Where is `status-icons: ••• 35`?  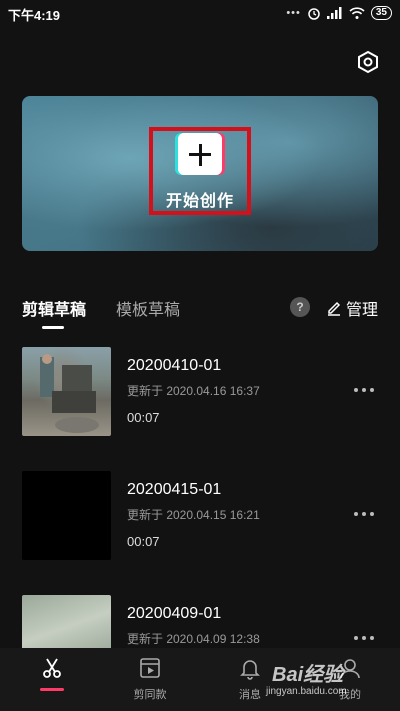 status-icons: ••• 35 is located at coordinates (339, 13).